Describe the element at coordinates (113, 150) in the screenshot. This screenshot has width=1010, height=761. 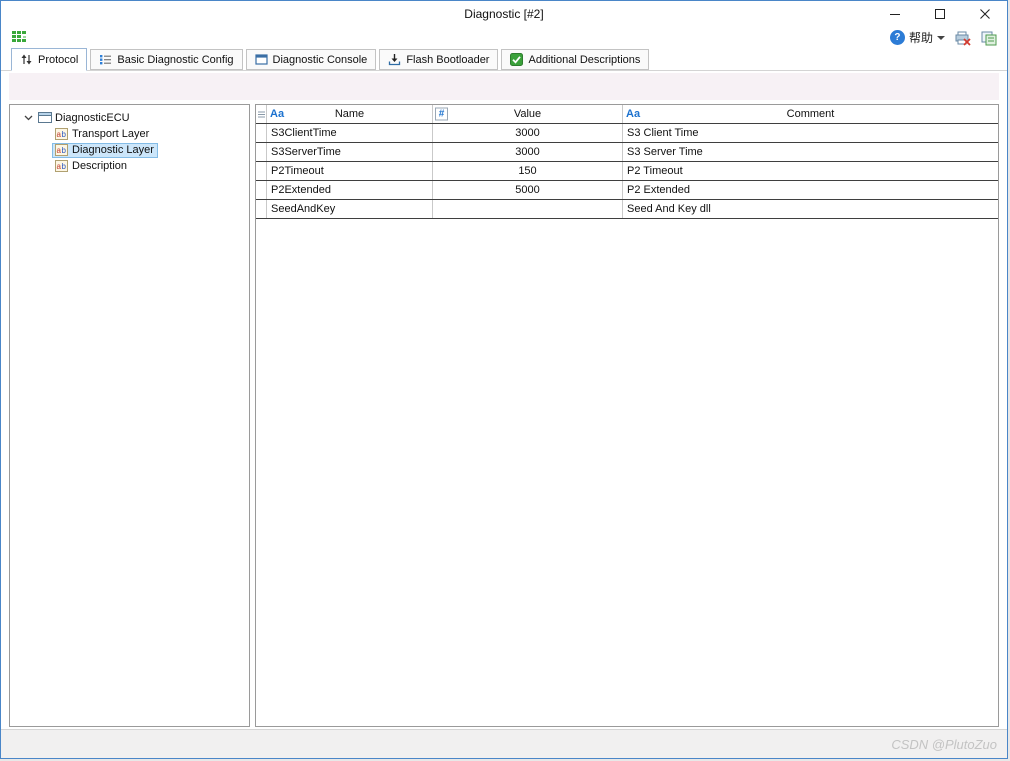
I see `tree-item-label: Diagnostic Layer` at that location.